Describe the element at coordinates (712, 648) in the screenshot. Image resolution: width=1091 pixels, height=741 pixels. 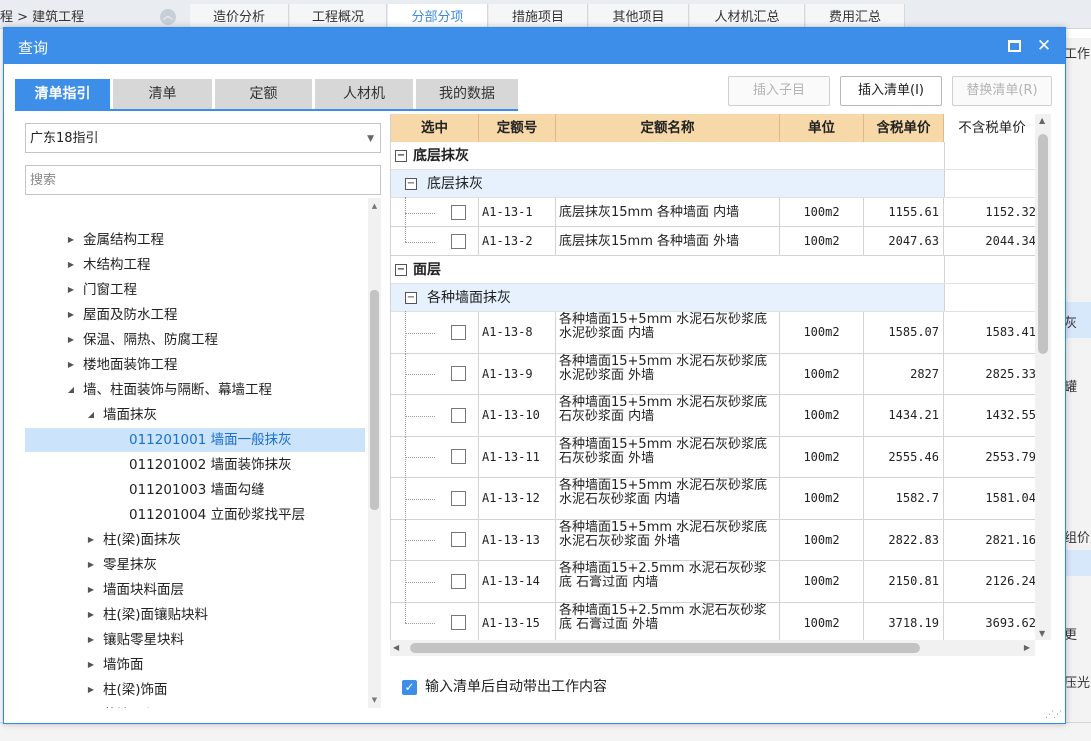
I see `grid-horizontal-scrollbar: ◀ ▶` at that location.